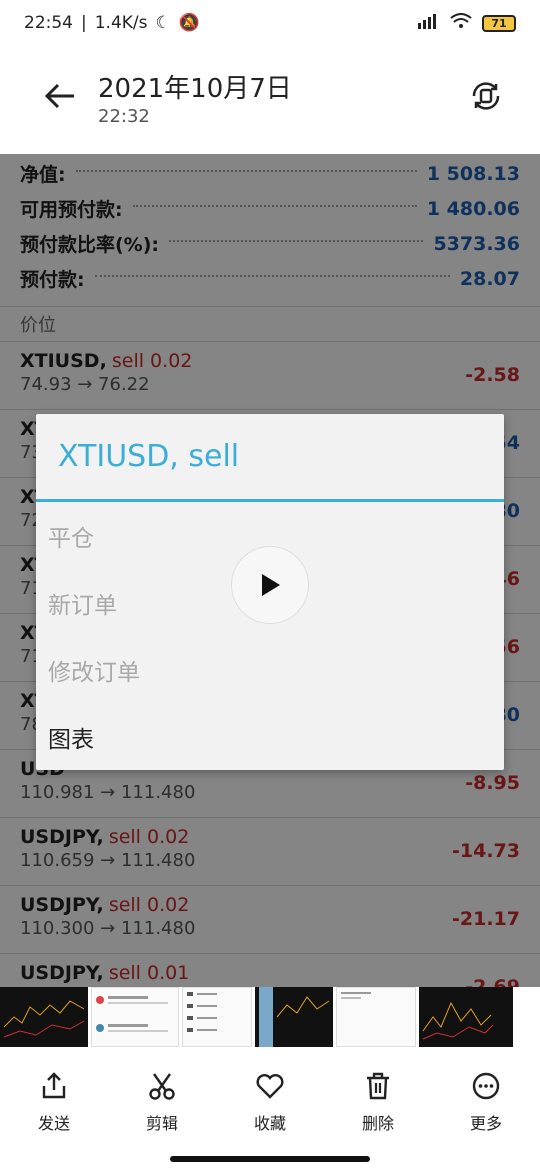 This screenshot has height=1170, width=540. I want to click on more-icon, so click(486, 1086).